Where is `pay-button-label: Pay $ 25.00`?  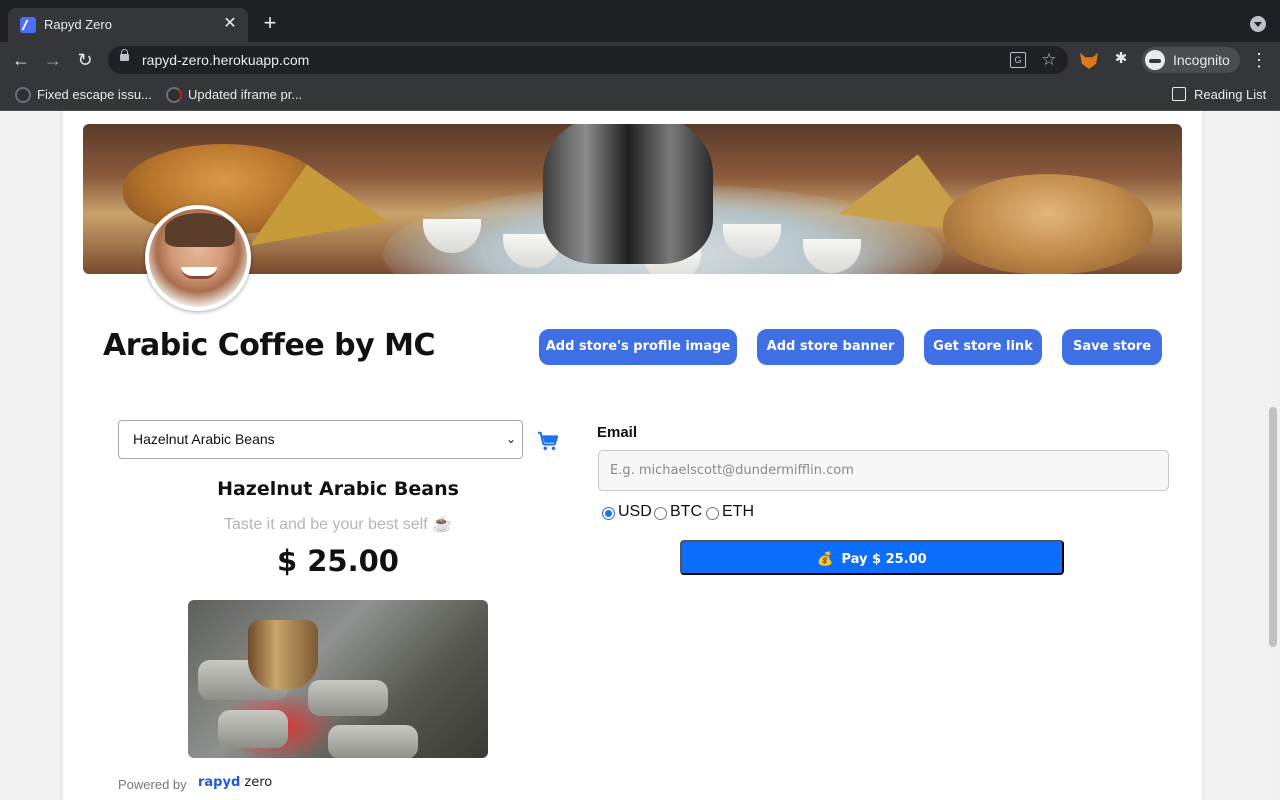
pay-button-label: Pay $ 25.00 is located at coordinates (884, 559).